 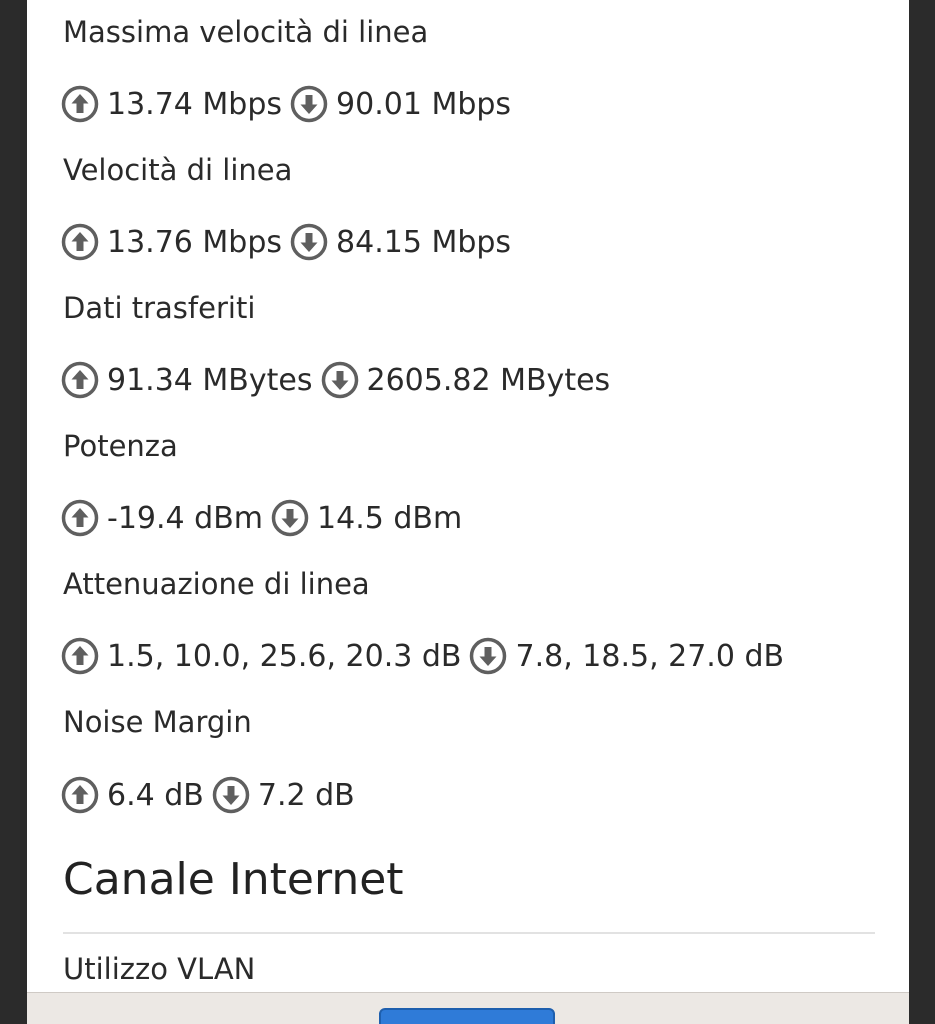 I want to click on internet-channel-heading: Canale Internet, so click(x=233, y=879).